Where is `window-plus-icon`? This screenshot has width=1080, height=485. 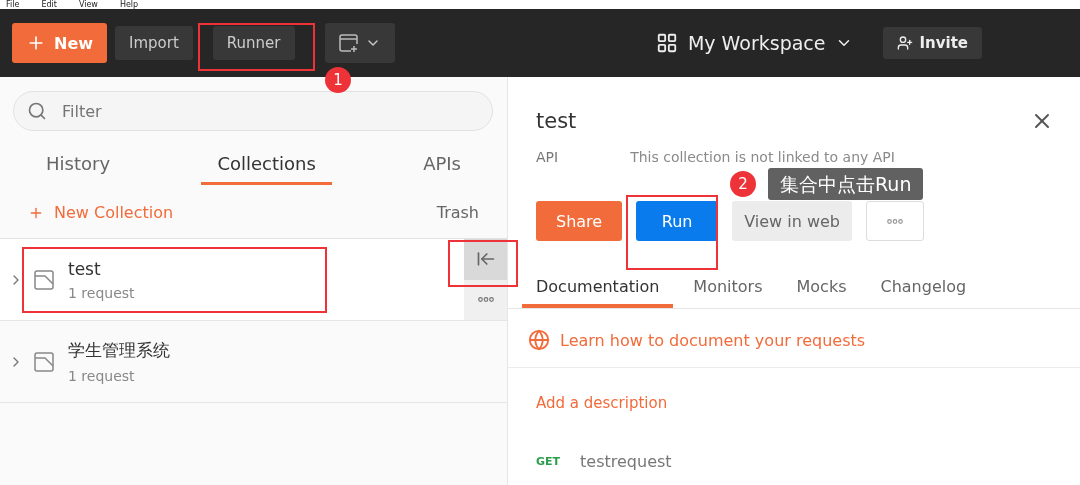
window-plus-icon is located at coordinates (348, 43).